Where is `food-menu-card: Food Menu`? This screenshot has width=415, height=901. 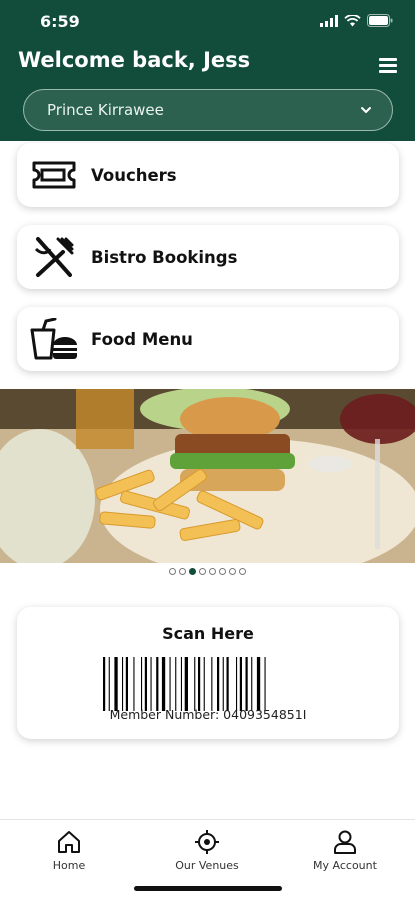 food-menu-card: Food Menu is located at coordinates (208, 339).